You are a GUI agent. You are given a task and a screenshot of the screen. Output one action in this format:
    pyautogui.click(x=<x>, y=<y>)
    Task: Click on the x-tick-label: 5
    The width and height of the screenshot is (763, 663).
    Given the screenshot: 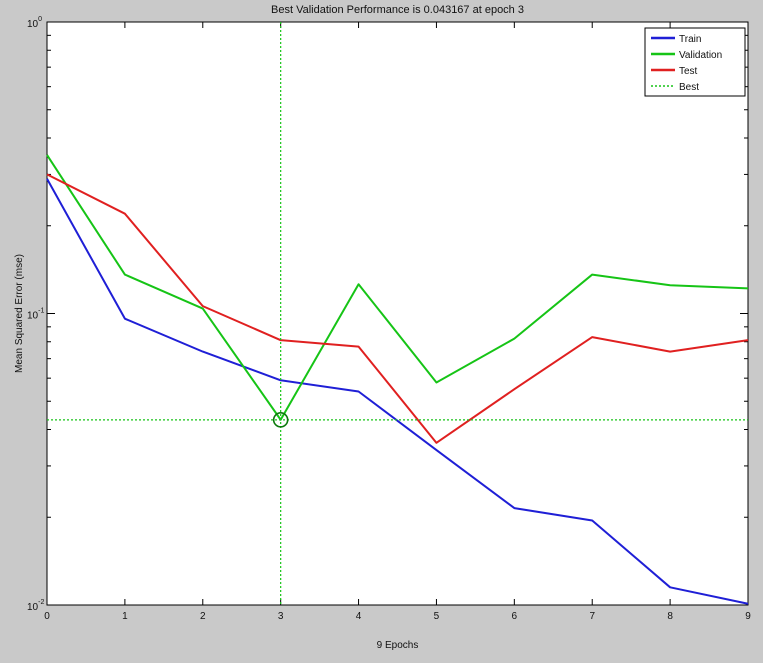 What is the action you would take?
    pyautogui.click(x=437, y=616)
    